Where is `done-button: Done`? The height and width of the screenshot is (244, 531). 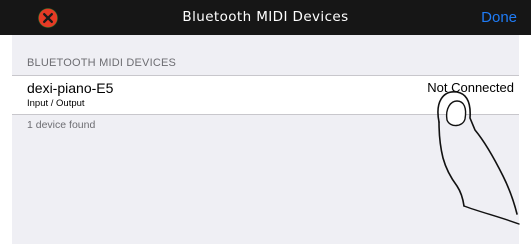
done-button: Done is located at coordinates (499, 17).